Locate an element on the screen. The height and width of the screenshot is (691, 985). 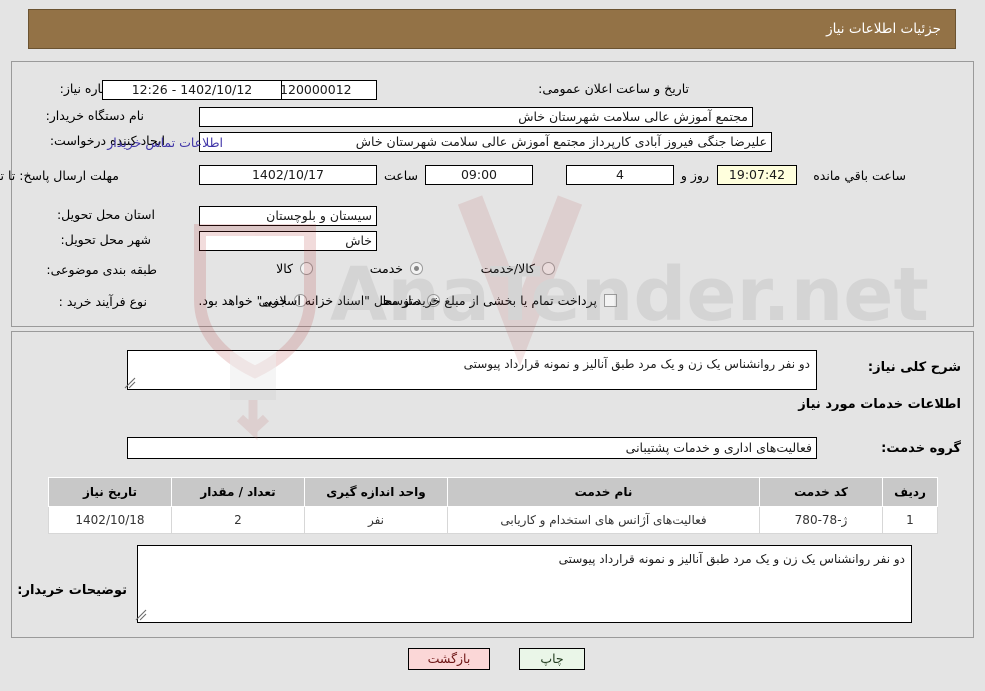
category-label: طبقه بندی موضوعی: is located at coordinates (101, 269).